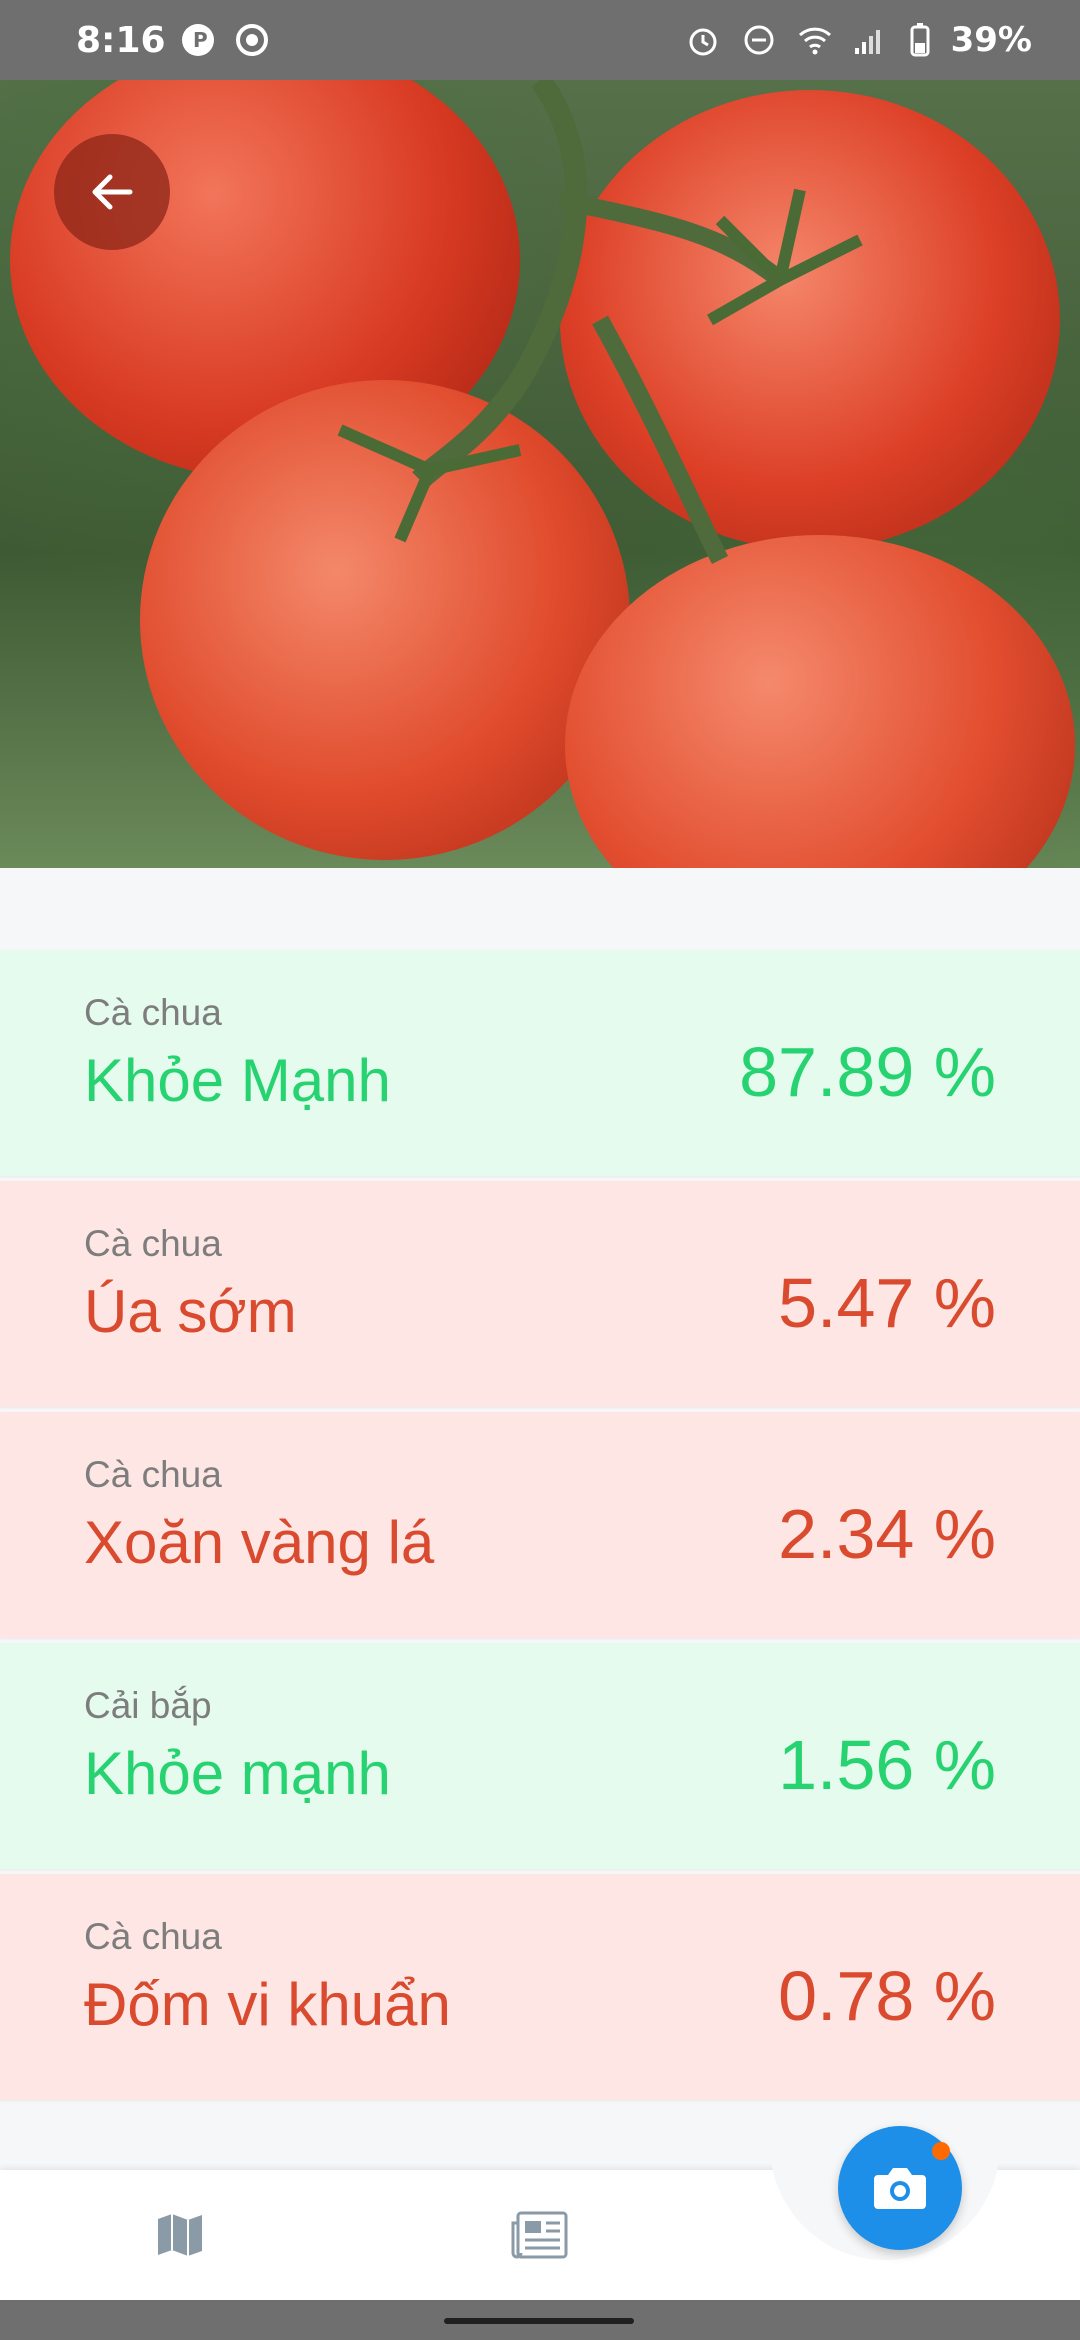 The width and height of the screenshot is (1080, 2340). What do you see at coordinates (887, 1534) in the screenshot?
I see `confidence-percent: 2.34 %` at bounding box center [887, 1534].